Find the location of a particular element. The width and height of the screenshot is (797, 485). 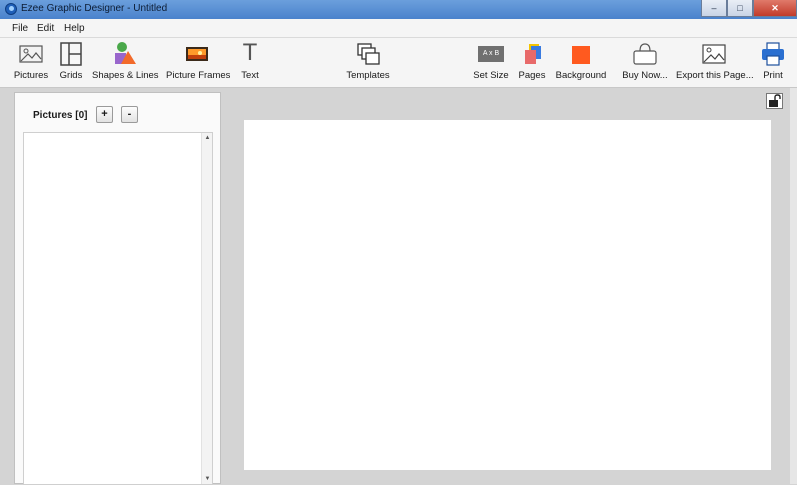

maximize-button: □ is located at coordinates (740, 8).